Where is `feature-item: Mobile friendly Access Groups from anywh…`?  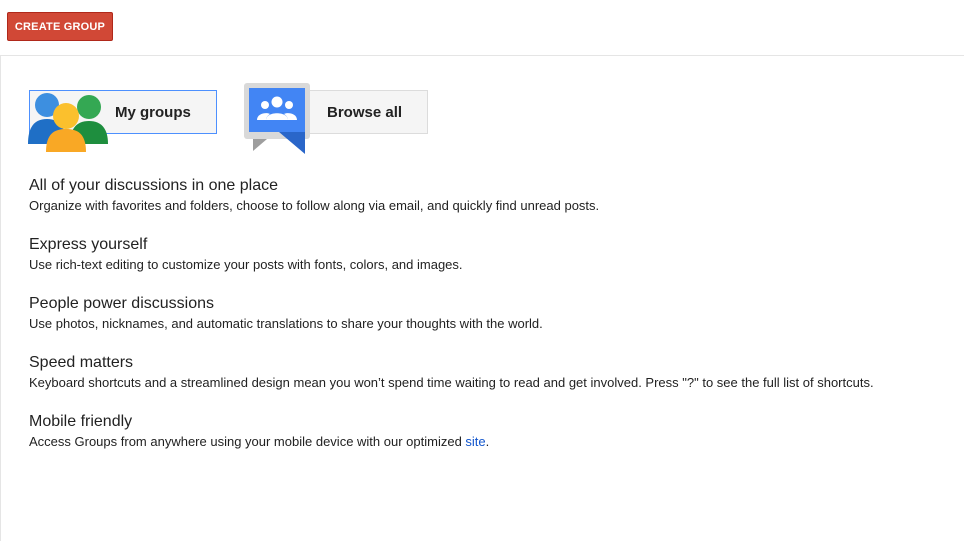 feature-item: Mobile friendly Access Groups from anywh… is located at coordinates (489, 432).